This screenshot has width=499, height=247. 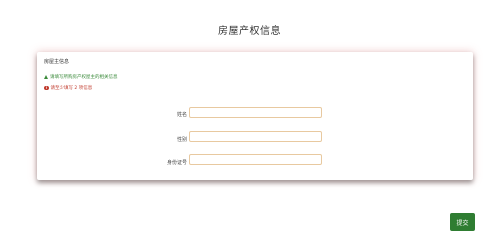 What do you see at coordinates (181, 115) in the screenshot?
I see `name-label: 姓名` at bounding box center [181, 115].